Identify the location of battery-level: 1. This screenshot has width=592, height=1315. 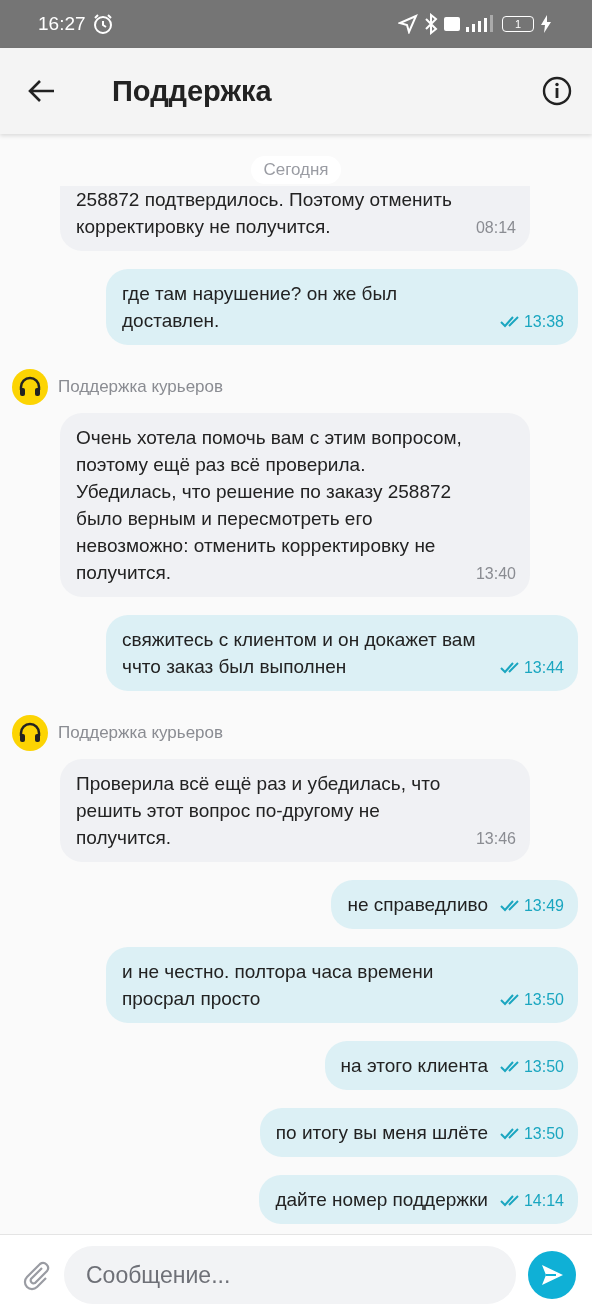
(518, 24).